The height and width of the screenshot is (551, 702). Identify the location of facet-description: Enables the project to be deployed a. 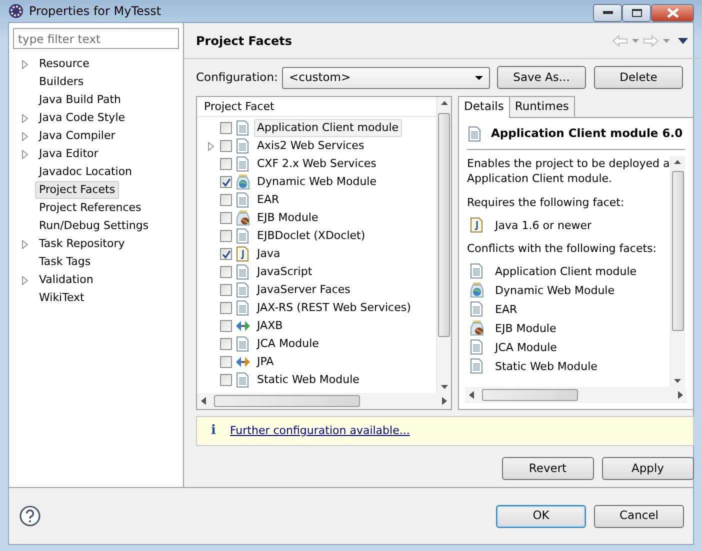
(568, 163).